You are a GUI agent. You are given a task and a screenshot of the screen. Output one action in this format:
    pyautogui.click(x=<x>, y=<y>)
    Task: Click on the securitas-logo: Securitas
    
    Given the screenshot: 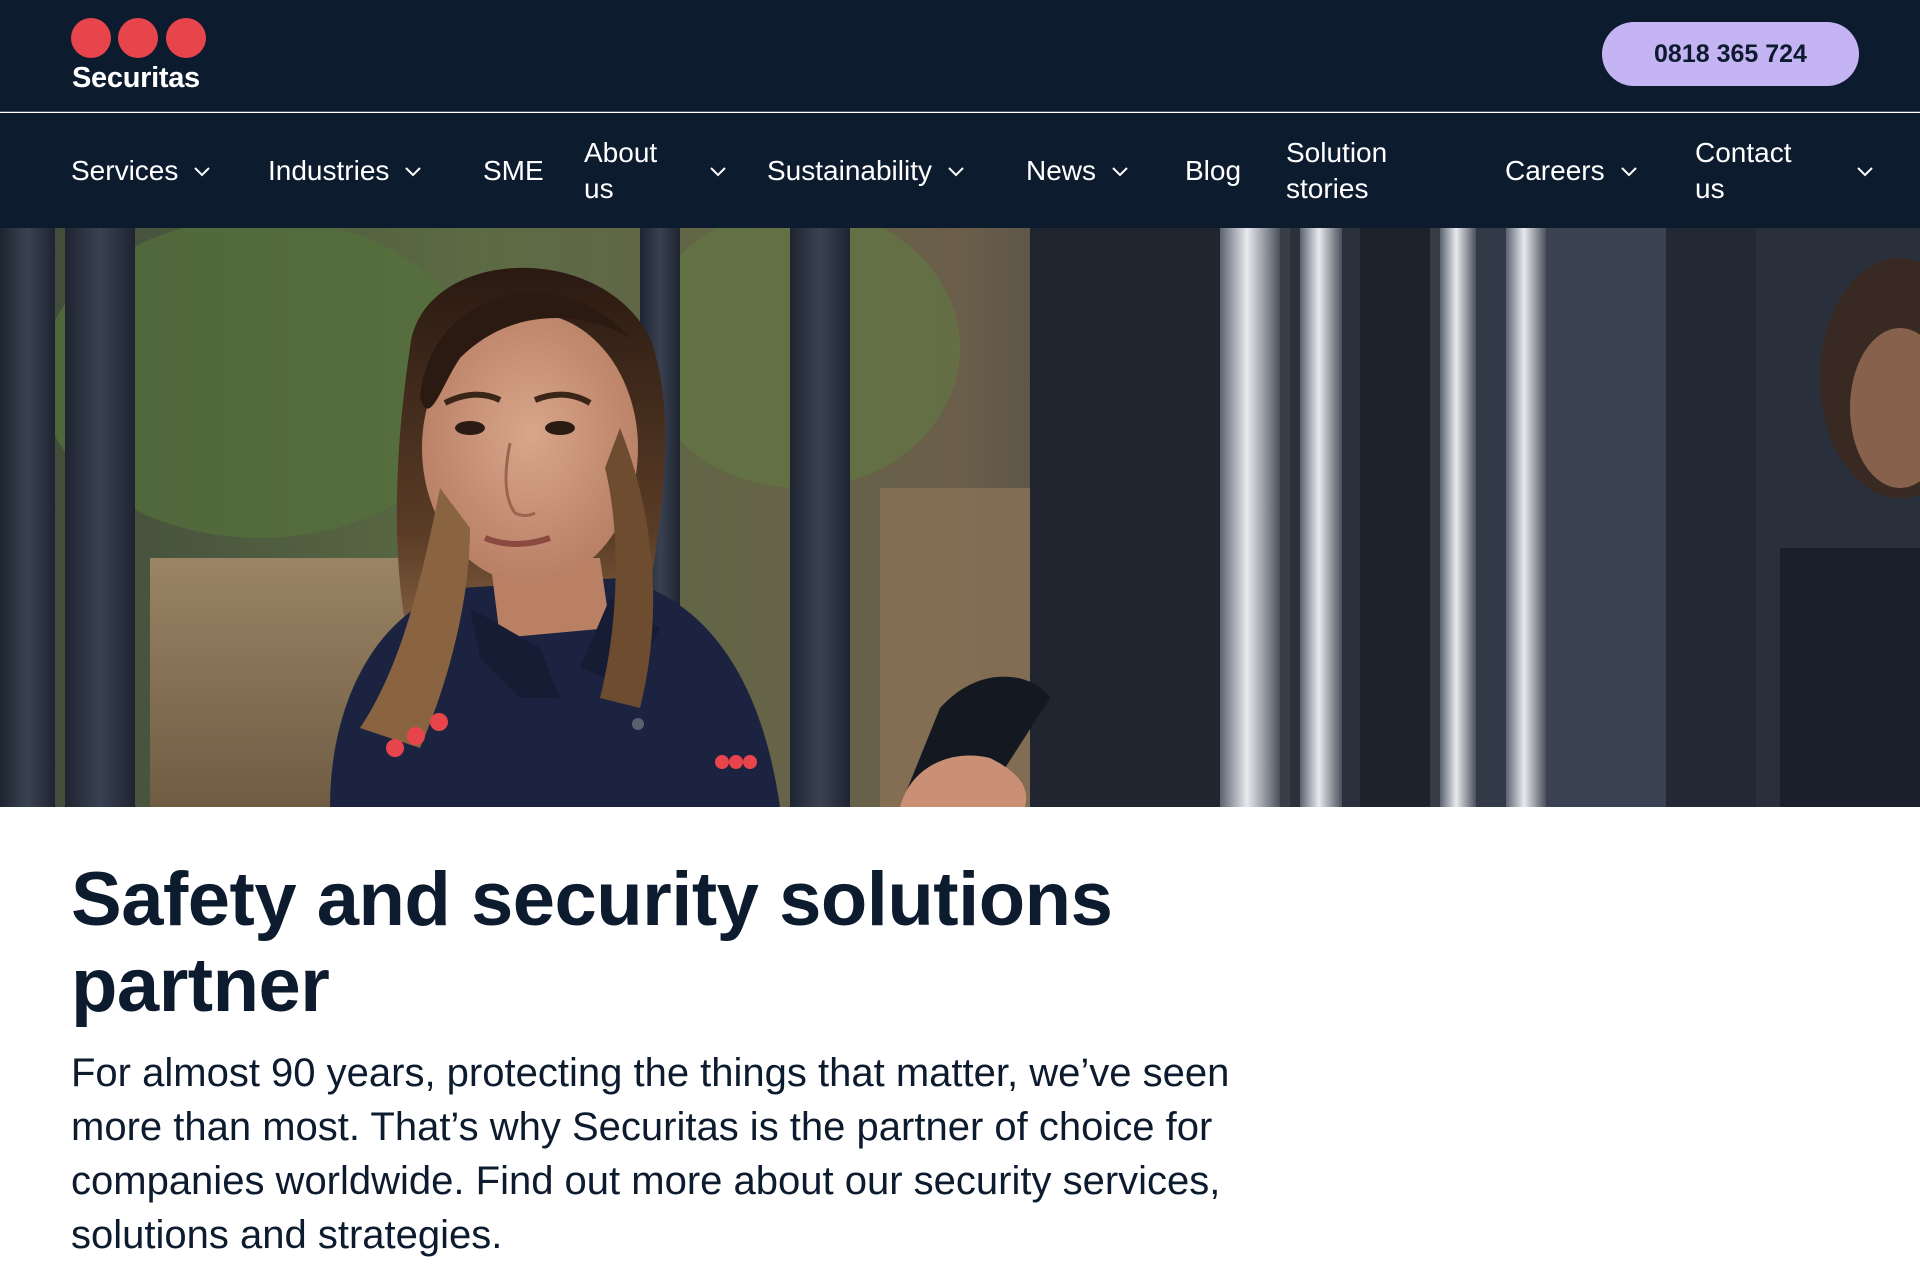 What is the action you would take?
    pyautogui.click(x=141, y=58)
    